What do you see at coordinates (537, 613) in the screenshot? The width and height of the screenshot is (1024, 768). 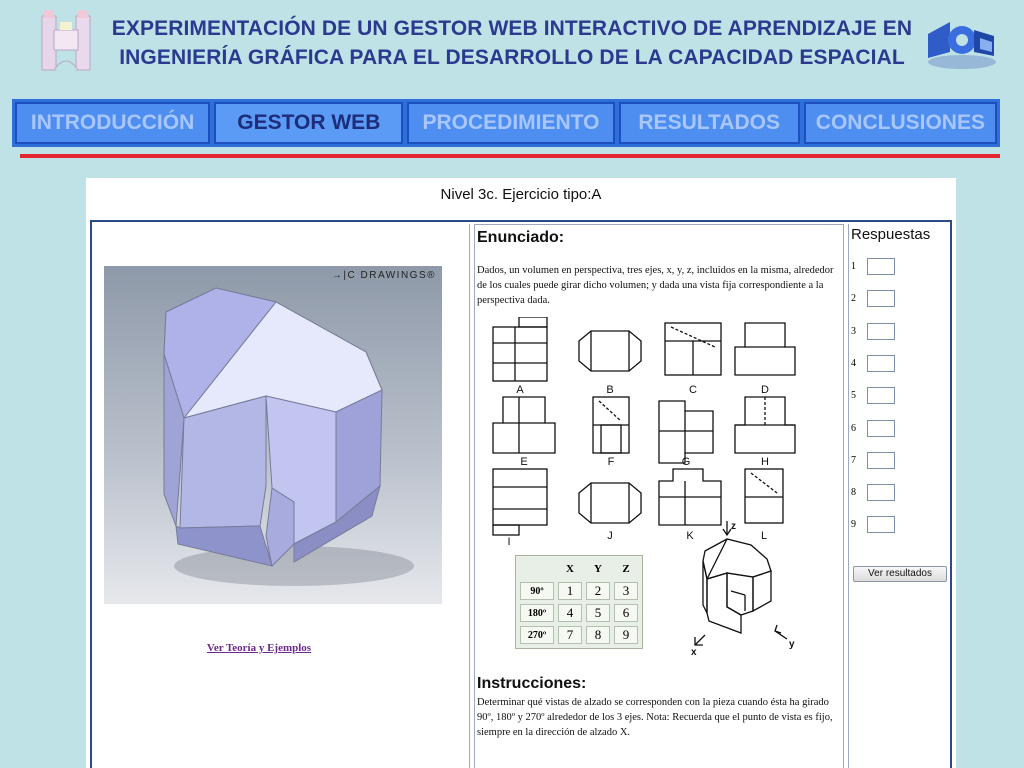 I see `row-label: 180º` at bounding box center [537, 613].